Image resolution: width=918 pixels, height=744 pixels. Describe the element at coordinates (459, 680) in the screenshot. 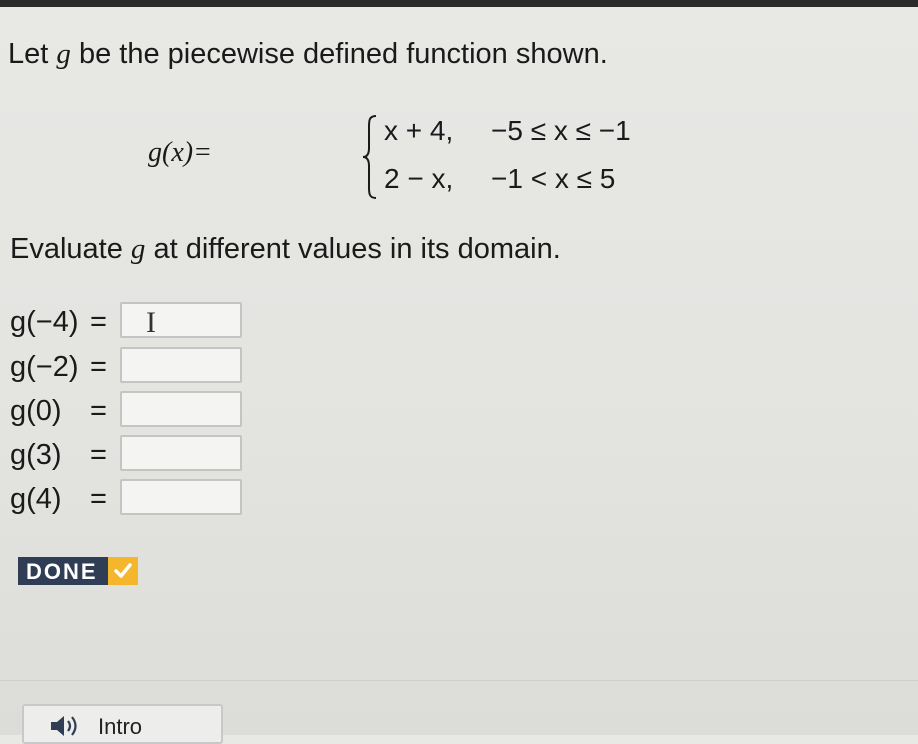

I see `section-divider` at that location.